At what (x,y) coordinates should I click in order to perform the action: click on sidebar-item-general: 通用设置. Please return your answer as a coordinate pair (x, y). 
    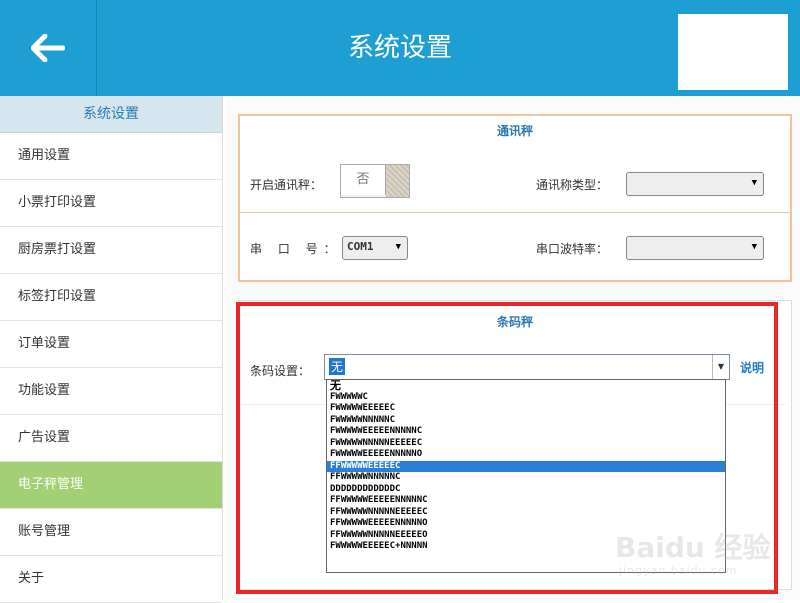
    Looking at the image, I should click on (111, 156).